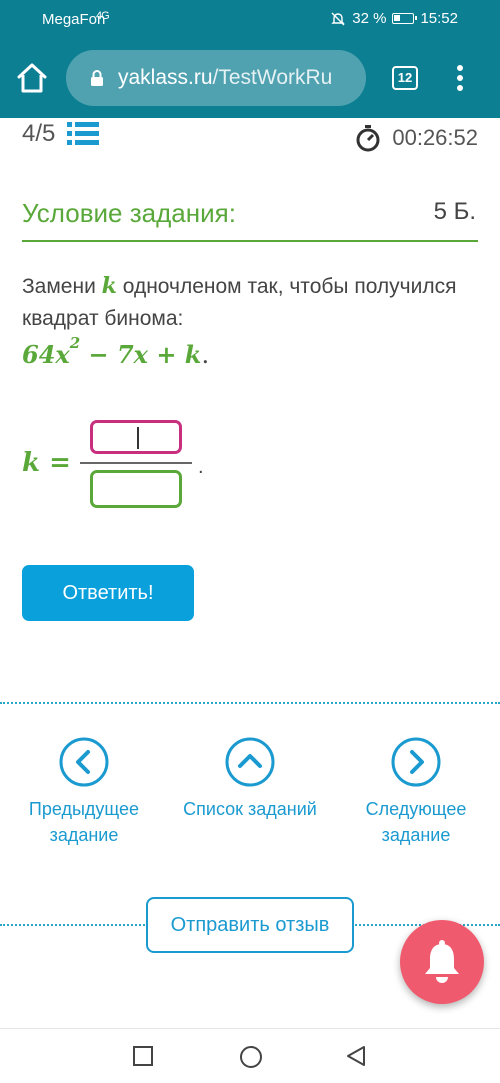 The image size is (500, 1083). I want to click on prev-task-nav: Предыдущее задание, so click(84, 792).